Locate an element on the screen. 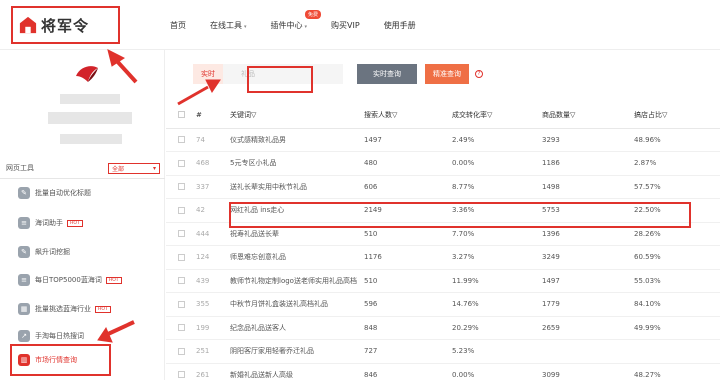 This screenshot has height=380, width=720. table-row: 74 仪式感精致礼品男 1497 2.49% 3293 48.96% is located at coordinates (443, 140).